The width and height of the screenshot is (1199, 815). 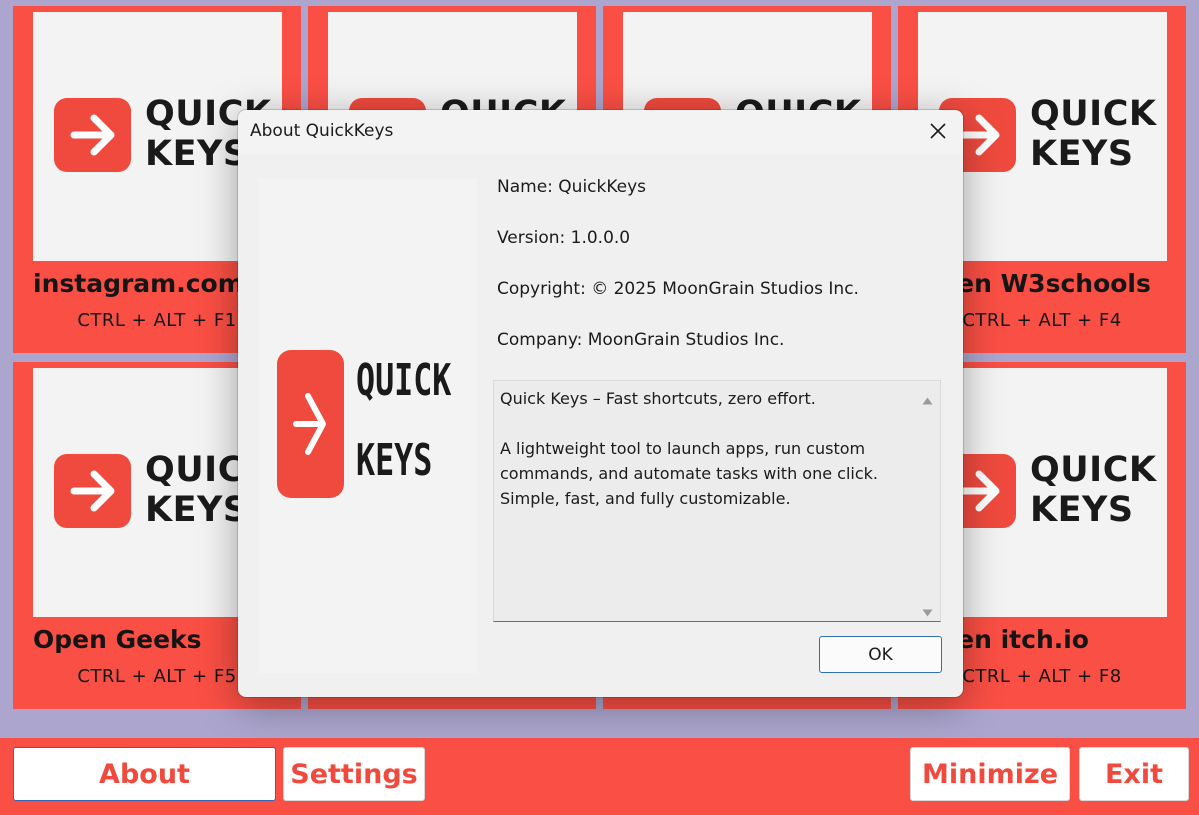 What do you see at coordinates (927, 501) in the screenshot?
I see `description-scrollbar` at bounding box center [927, 501].